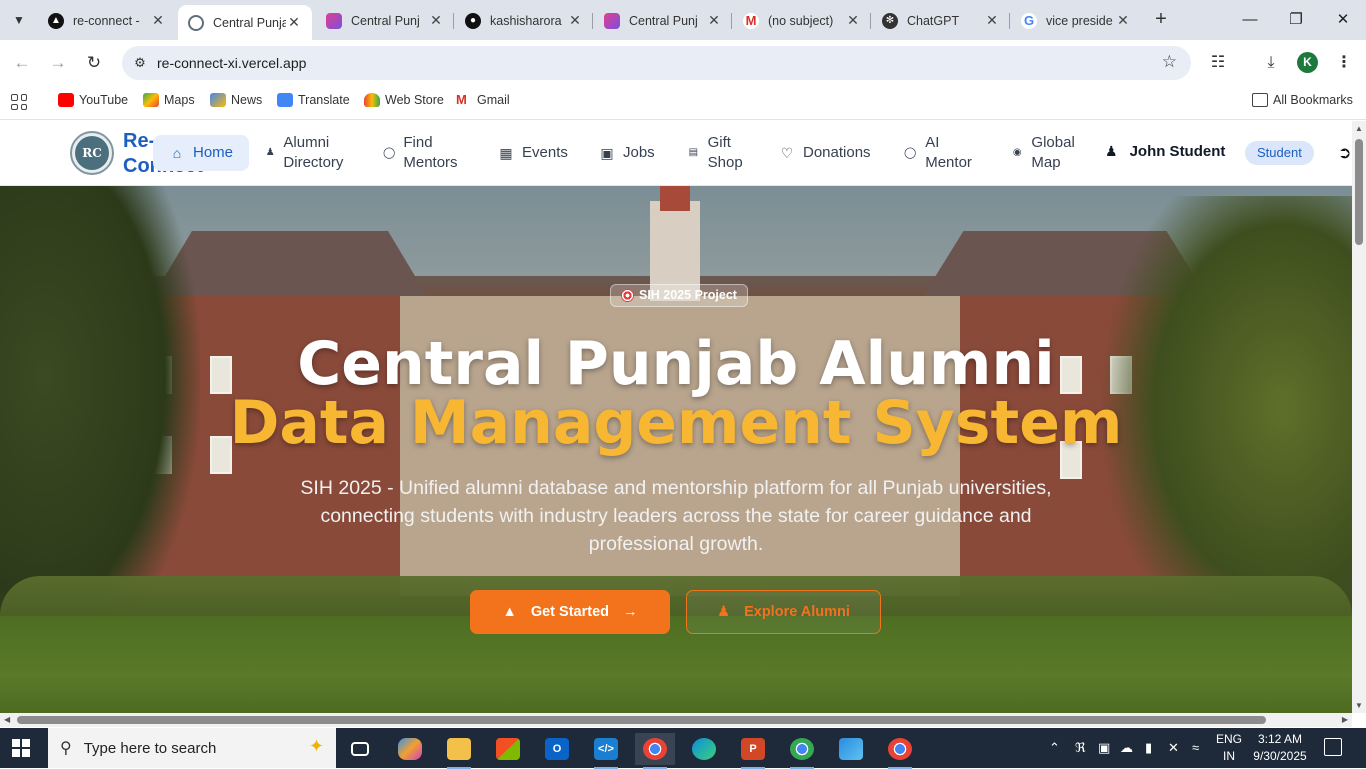 The width and height of the screenshot is (1366, 769). Describe the element at coordinates (557, 749) in the screenshot. I see `outlook-icon: O` at that location.